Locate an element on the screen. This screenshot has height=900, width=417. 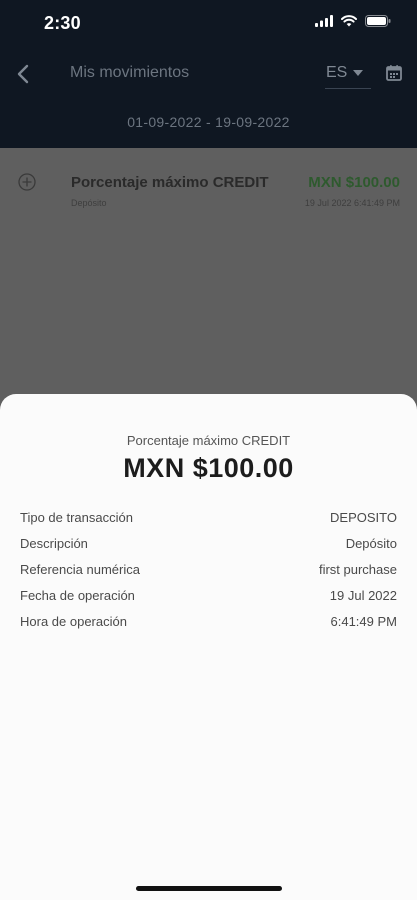
status-time: 2:30 is located at coordinates (62, 23).